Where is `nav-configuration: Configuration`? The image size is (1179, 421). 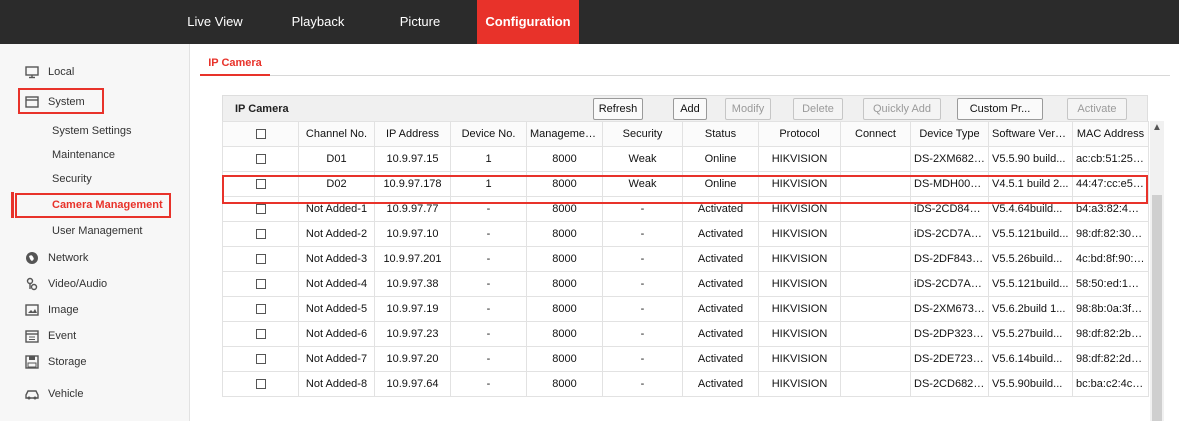 nav-configuration: Configuration is located at coordinates (528, 22).